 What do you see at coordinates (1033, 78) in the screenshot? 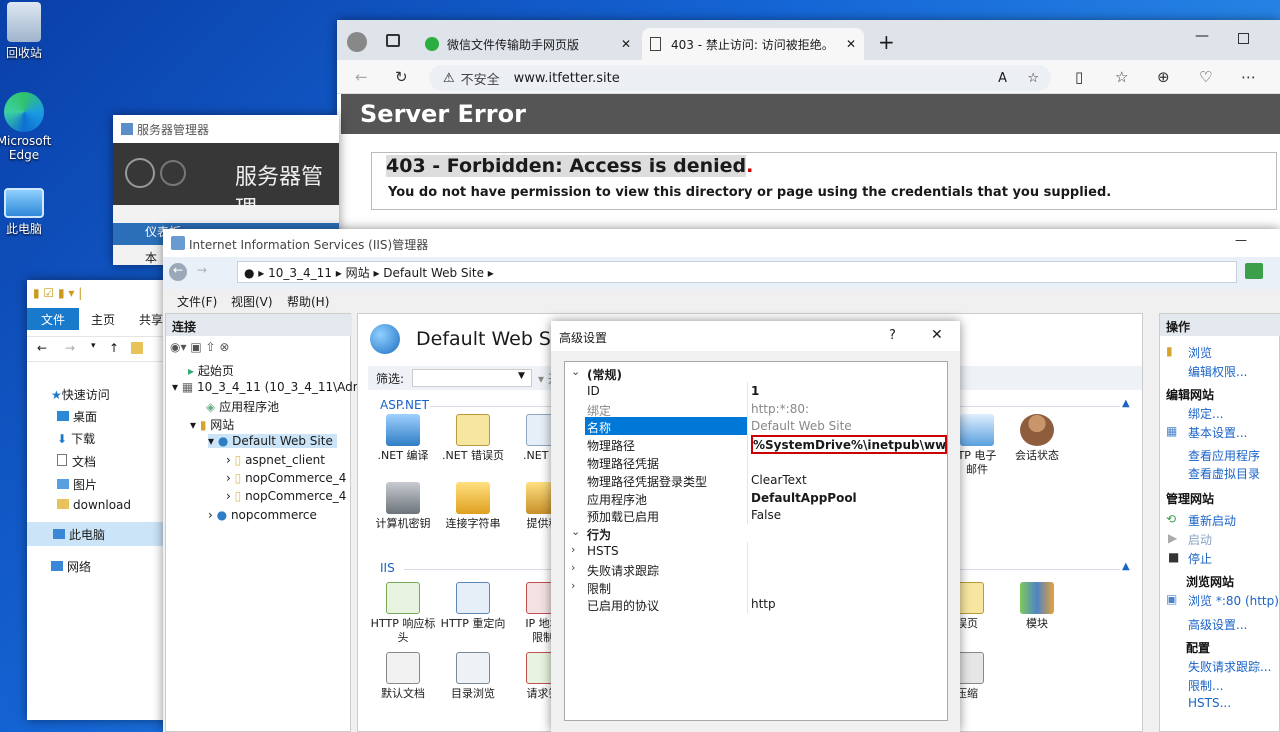
I see `favorite-star-icon: ☆` at bounding box center [1033, 78].